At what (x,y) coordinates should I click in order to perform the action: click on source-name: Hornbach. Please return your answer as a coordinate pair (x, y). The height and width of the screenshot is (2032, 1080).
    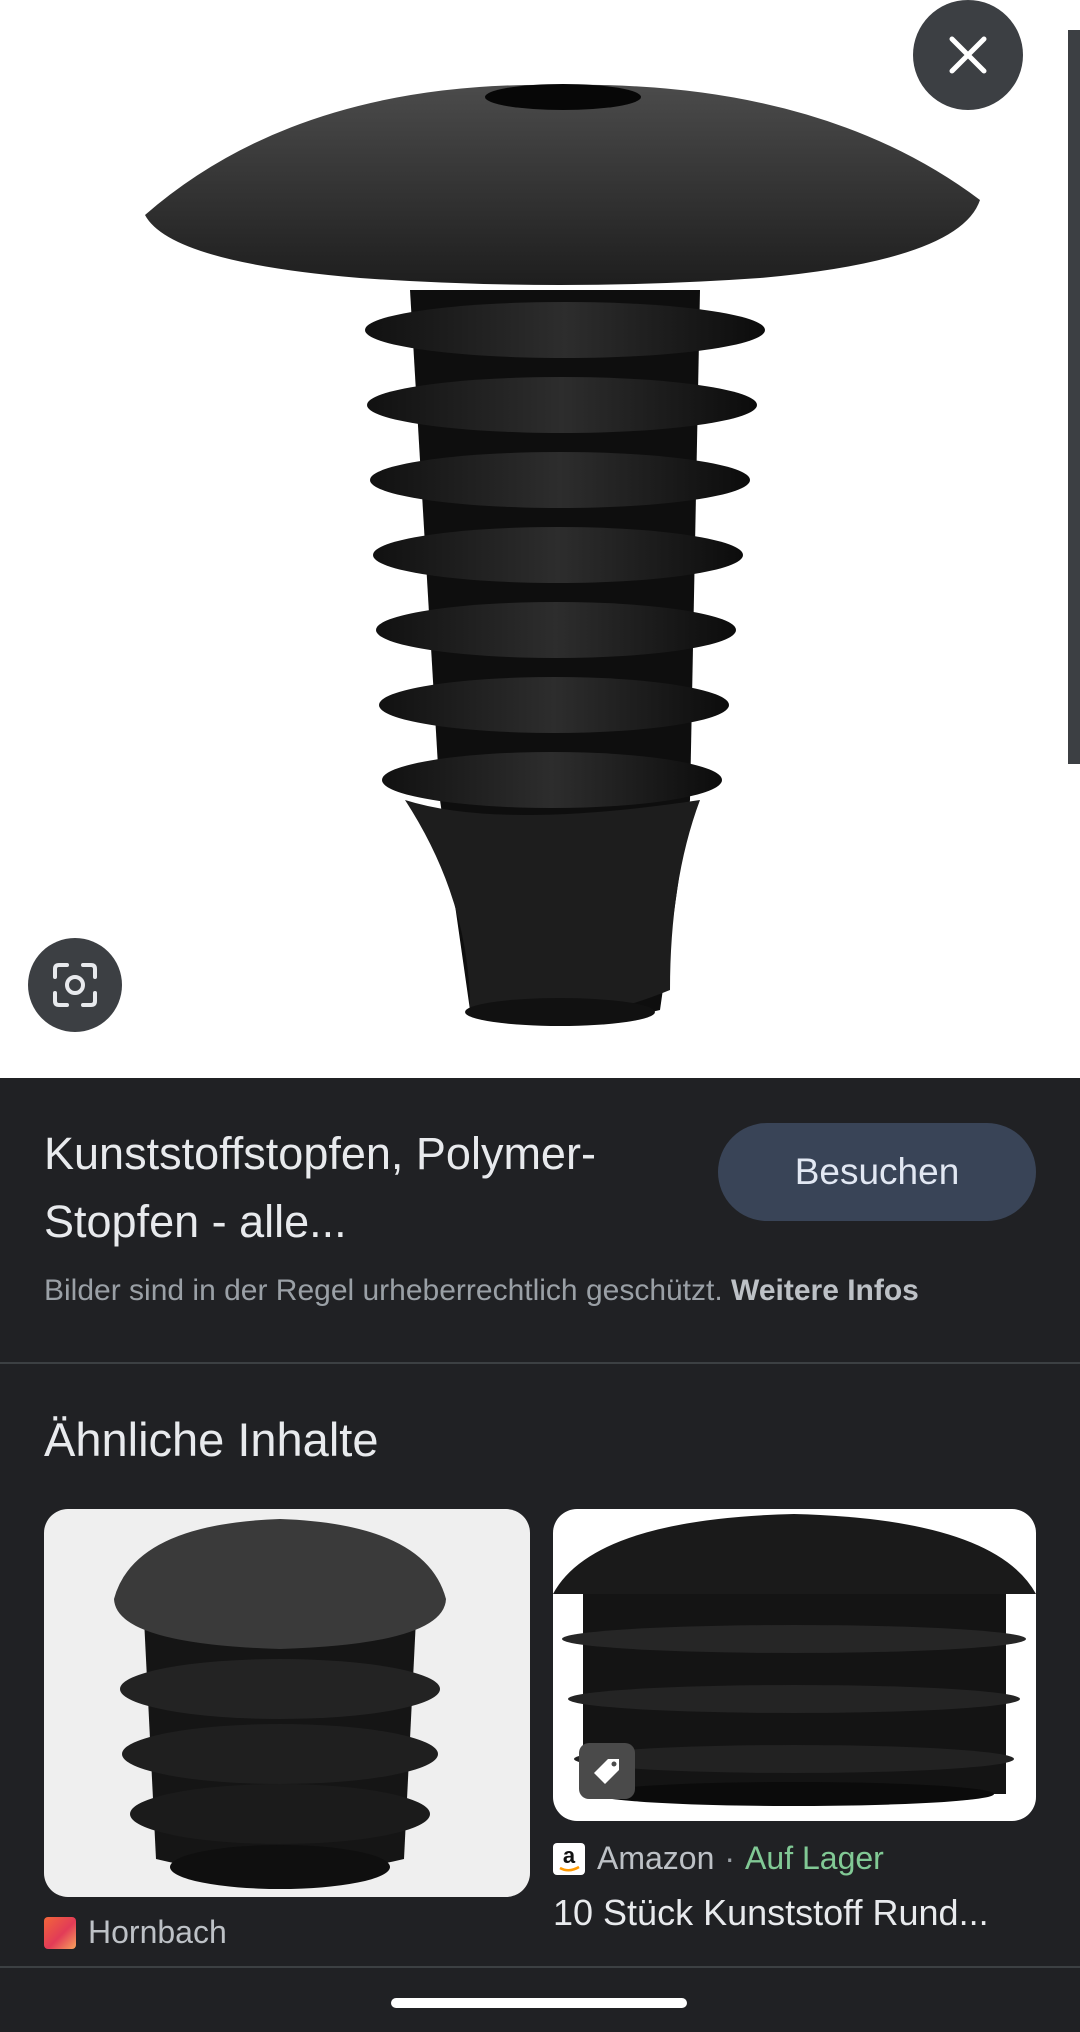
    Looking at the image, I should click on (157, 1932).